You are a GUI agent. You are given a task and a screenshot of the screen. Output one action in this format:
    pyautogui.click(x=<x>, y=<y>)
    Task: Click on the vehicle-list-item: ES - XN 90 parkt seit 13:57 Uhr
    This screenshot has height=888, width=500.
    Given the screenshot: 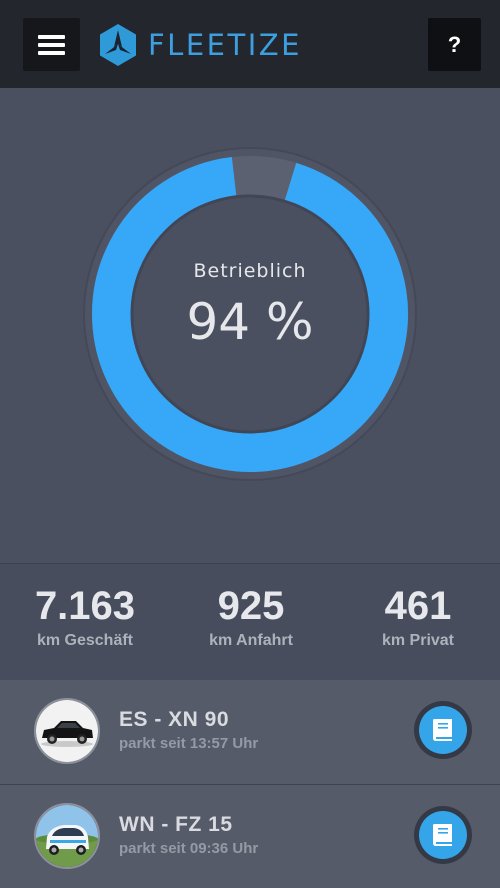 What is the action you would take?
    pyautogui.click(x=250, y=732)
    